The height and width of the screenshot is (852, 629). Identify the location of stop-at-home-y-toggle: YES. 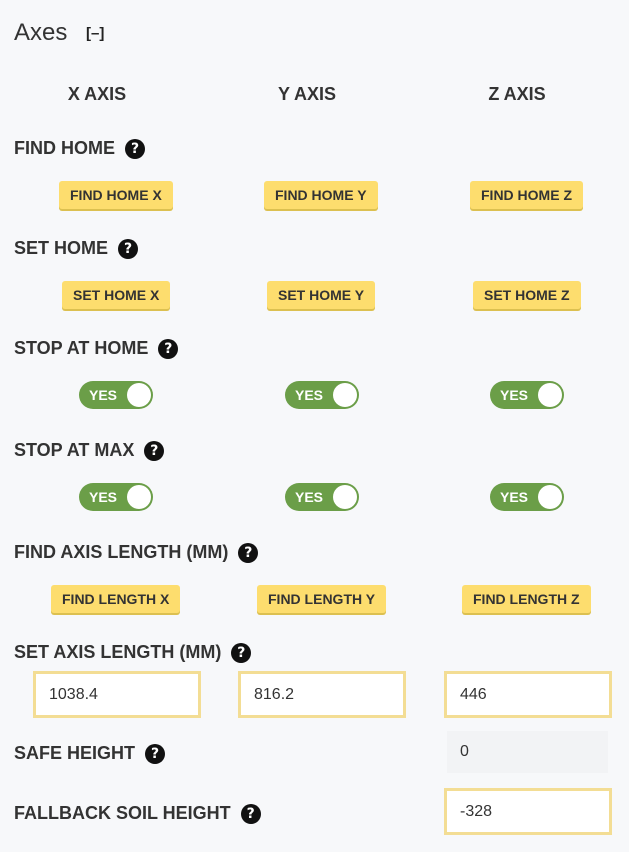
(322, 395).